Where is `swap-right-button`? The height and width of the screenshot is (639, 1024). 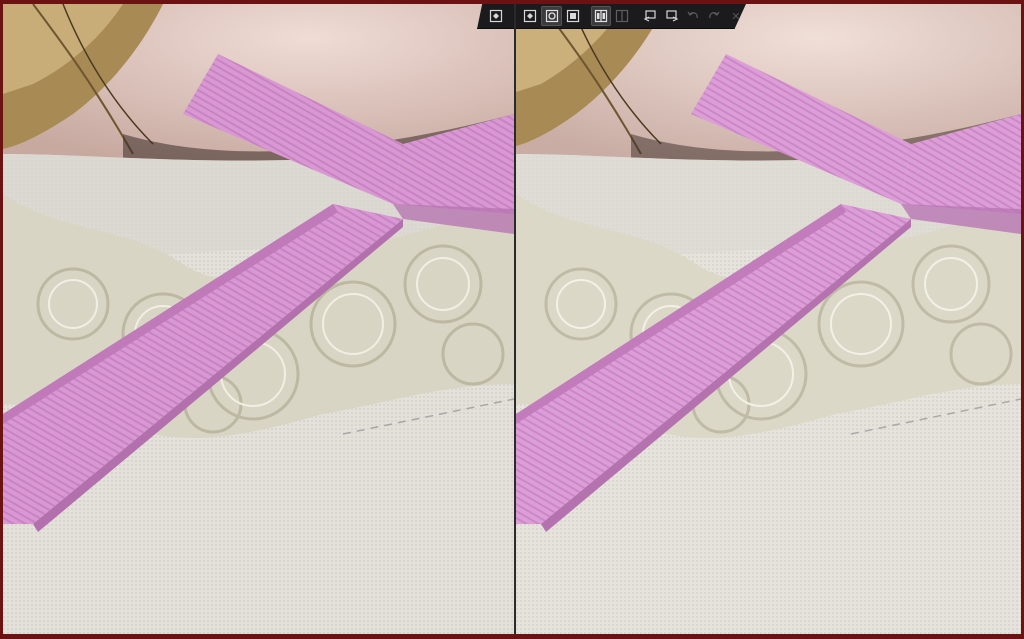
swap-right-button is located at coordinates (672, 16).